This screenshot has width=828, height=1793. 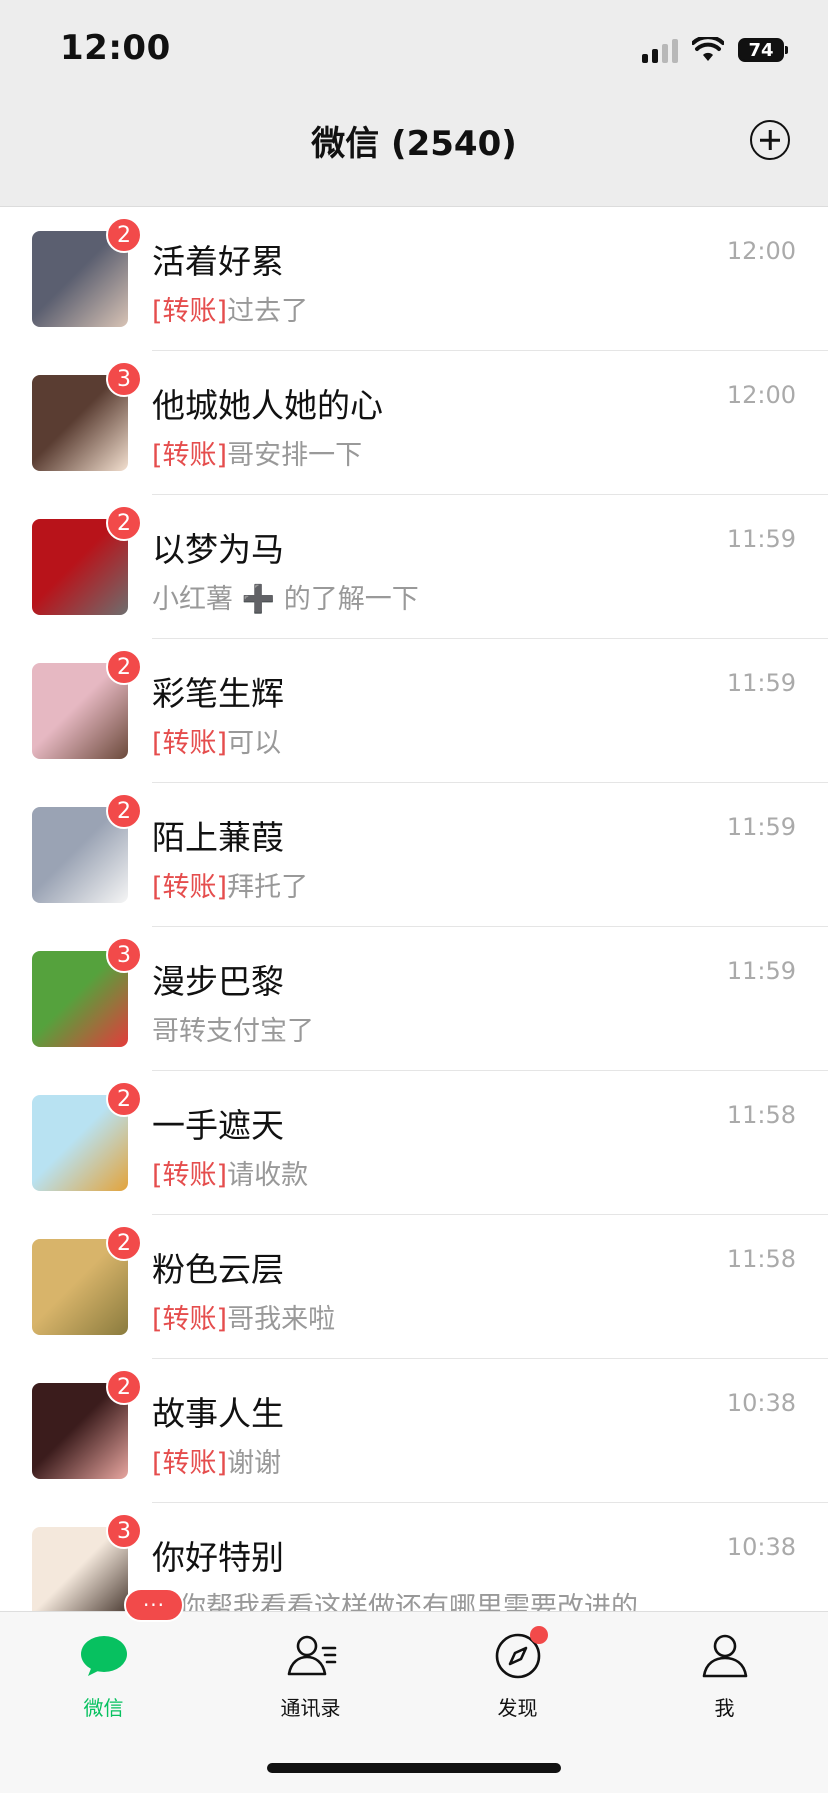 I want to click on chat-message: 小红薯 ➕ 的了解一下, so click(x=285, y=599).